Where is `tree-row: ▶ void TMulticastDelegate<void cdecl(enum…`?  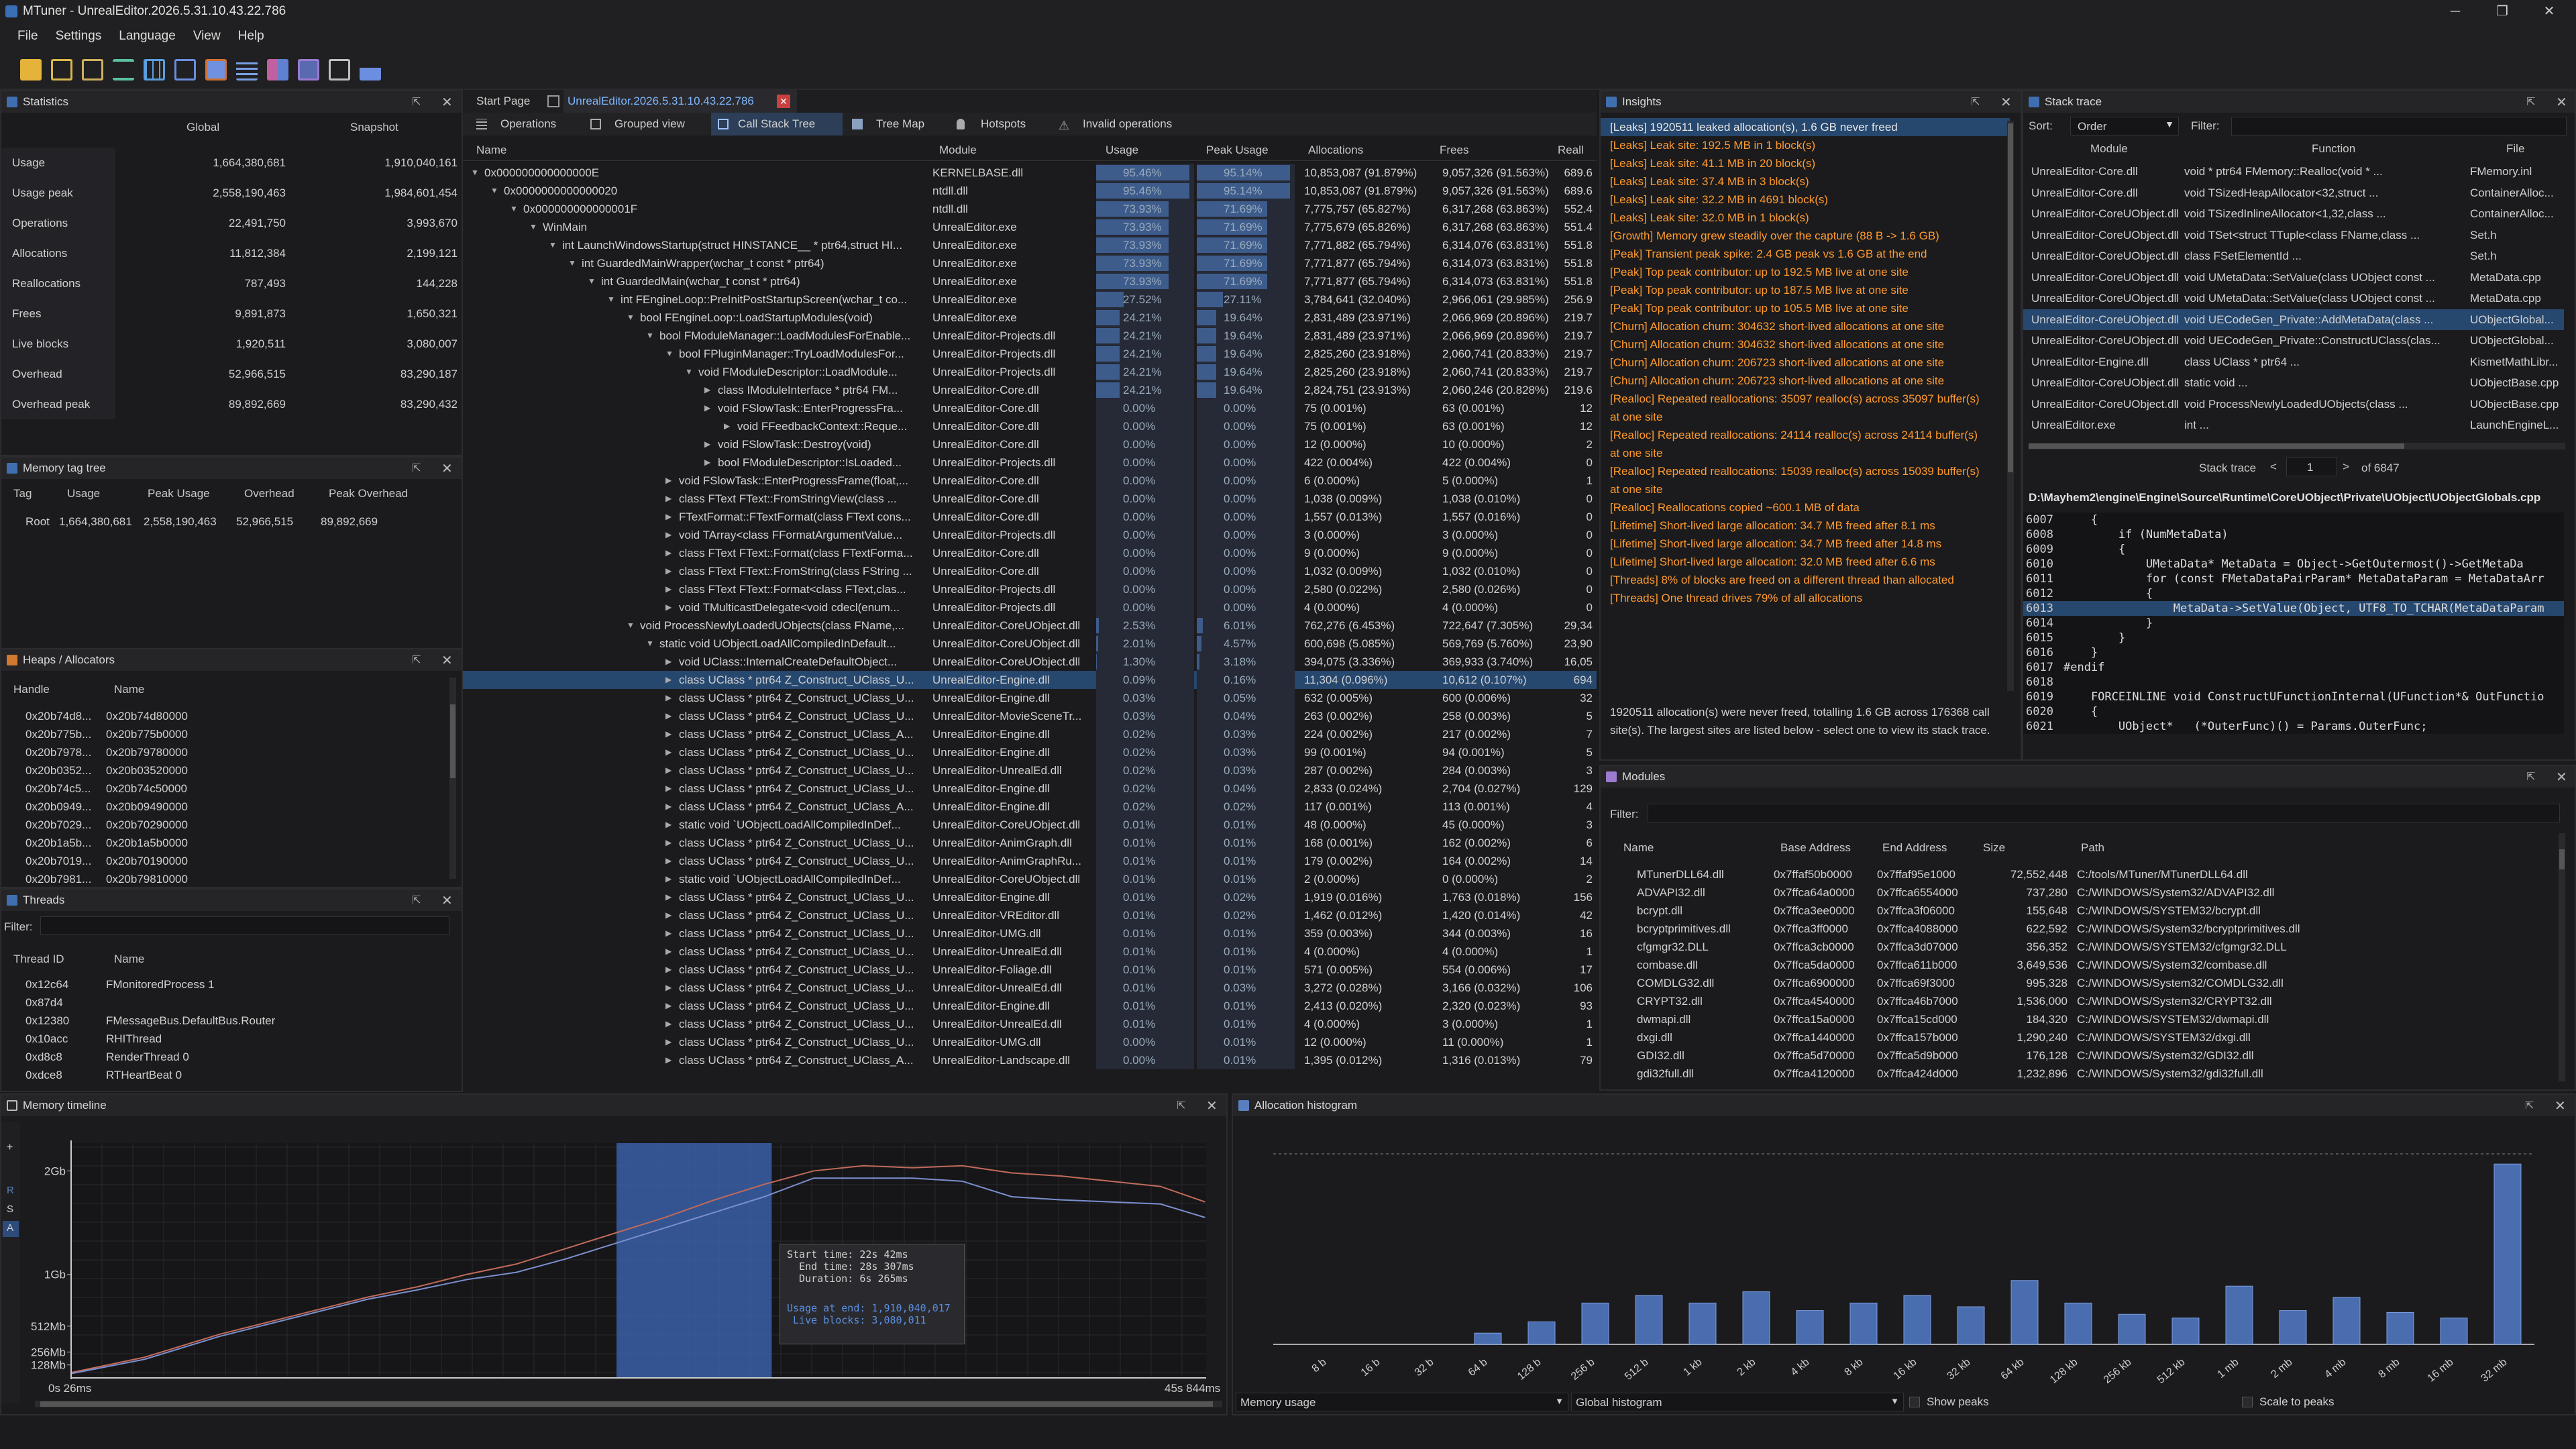
tree-row: ▶ void TMulticastDelegate<void cdecl(enum… is located at coordinates (1030, 607).